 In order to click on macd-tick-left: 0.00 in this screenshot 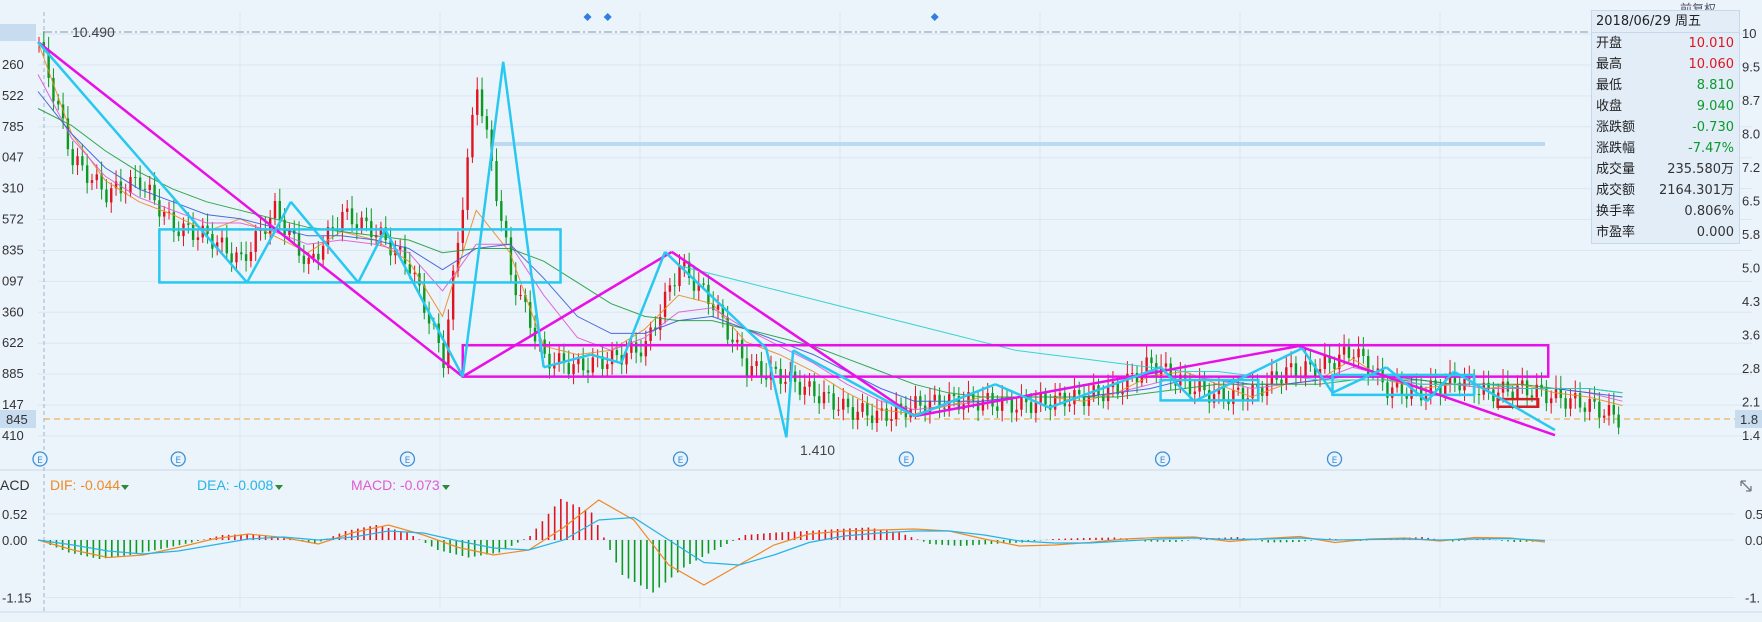, I will do `click(14, 540)`.